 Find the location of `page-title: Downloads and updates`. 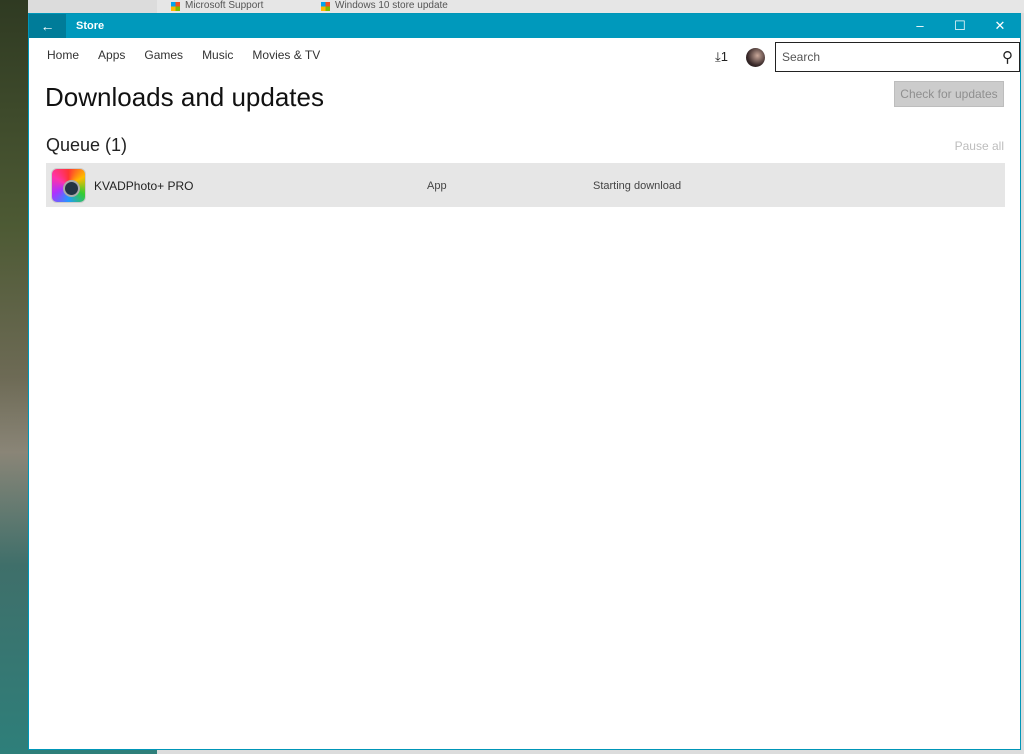

page-title: Downloads and updates is located at coordinates (184, 97).